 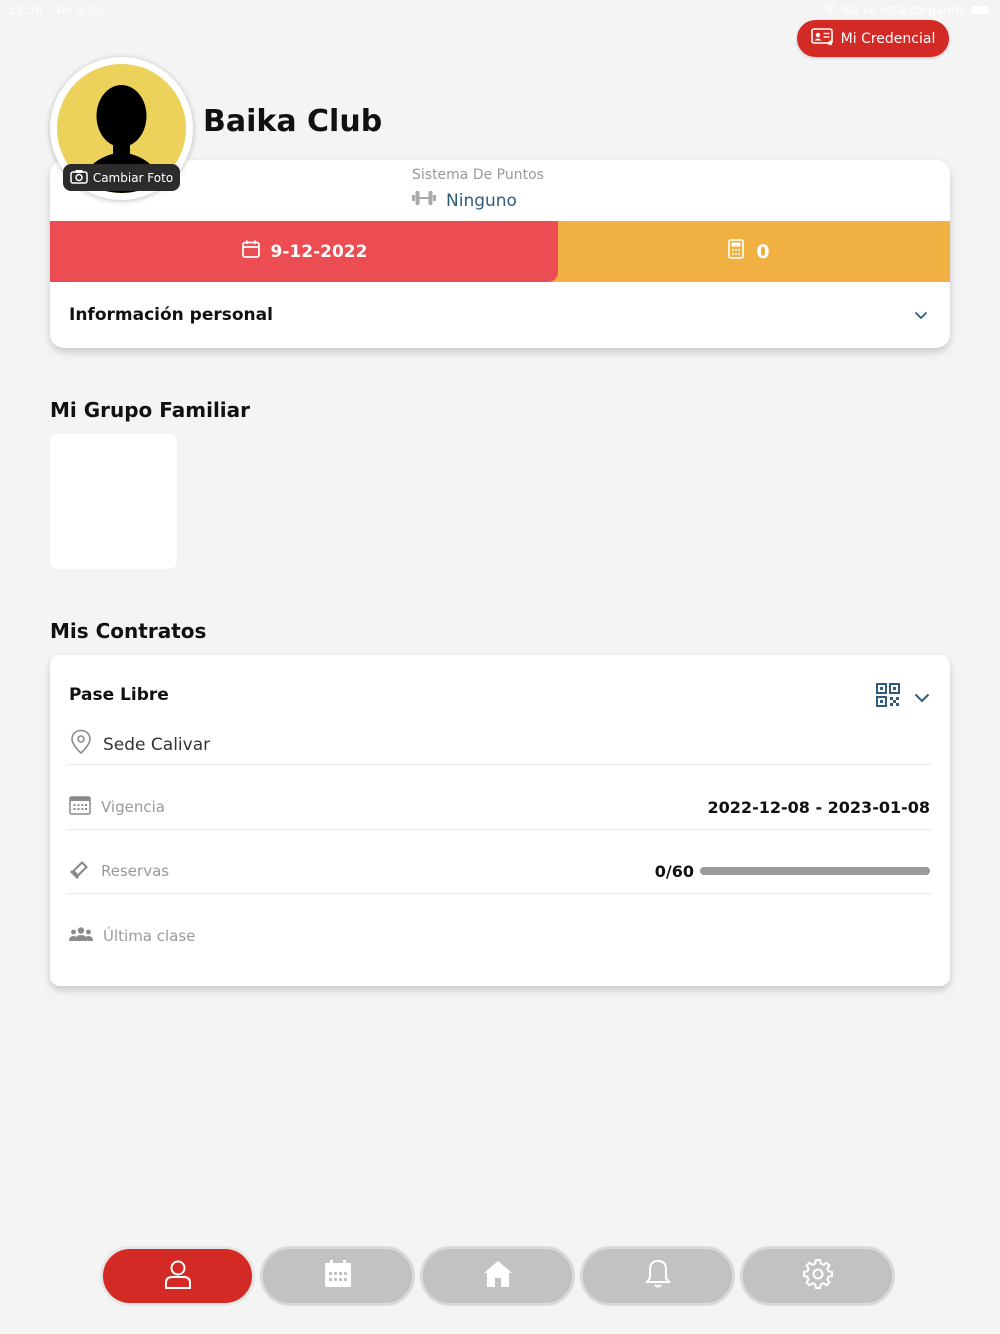 I want to click on points-system-value: Ninguno, so click(x=464, y=200).